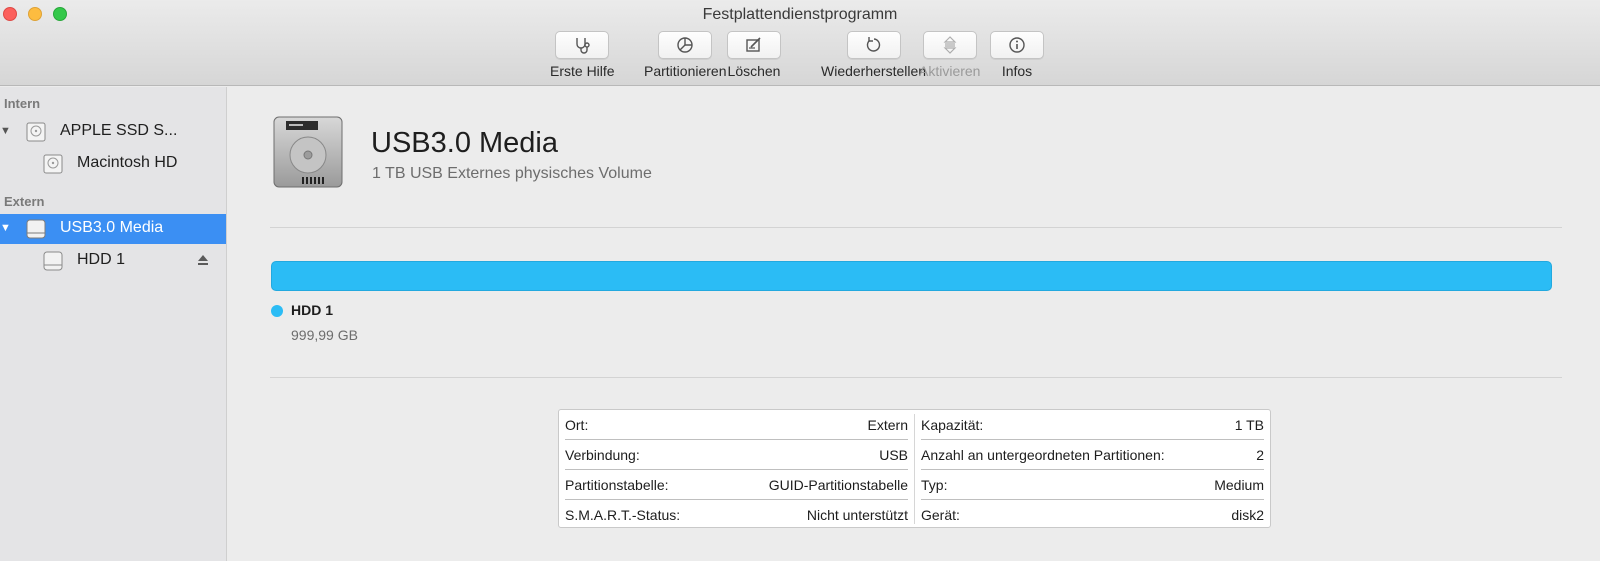  Describe the element at coordinates (53, 261) in the screenshot. I see `external-volume-icon` at that location.